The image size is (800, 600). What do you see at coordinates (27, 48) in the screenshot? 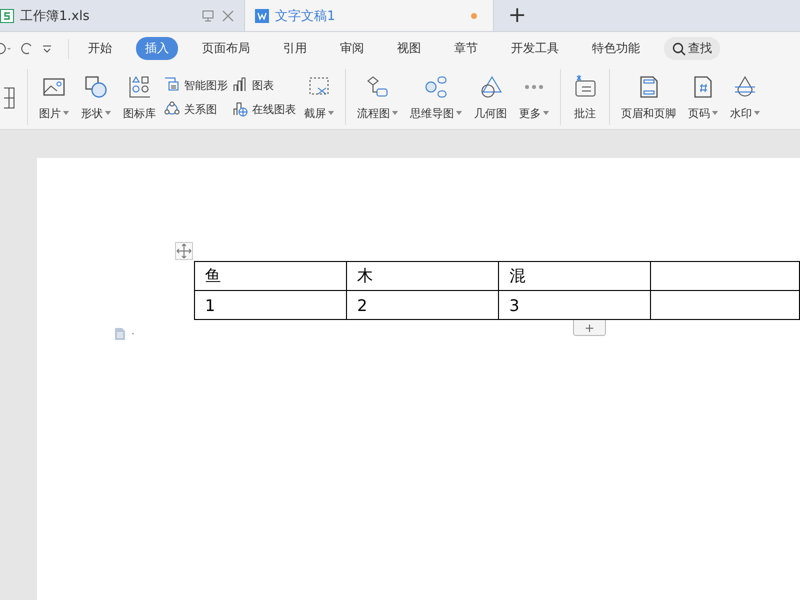
I see `redo-icon` at bounding box center [27, 48].